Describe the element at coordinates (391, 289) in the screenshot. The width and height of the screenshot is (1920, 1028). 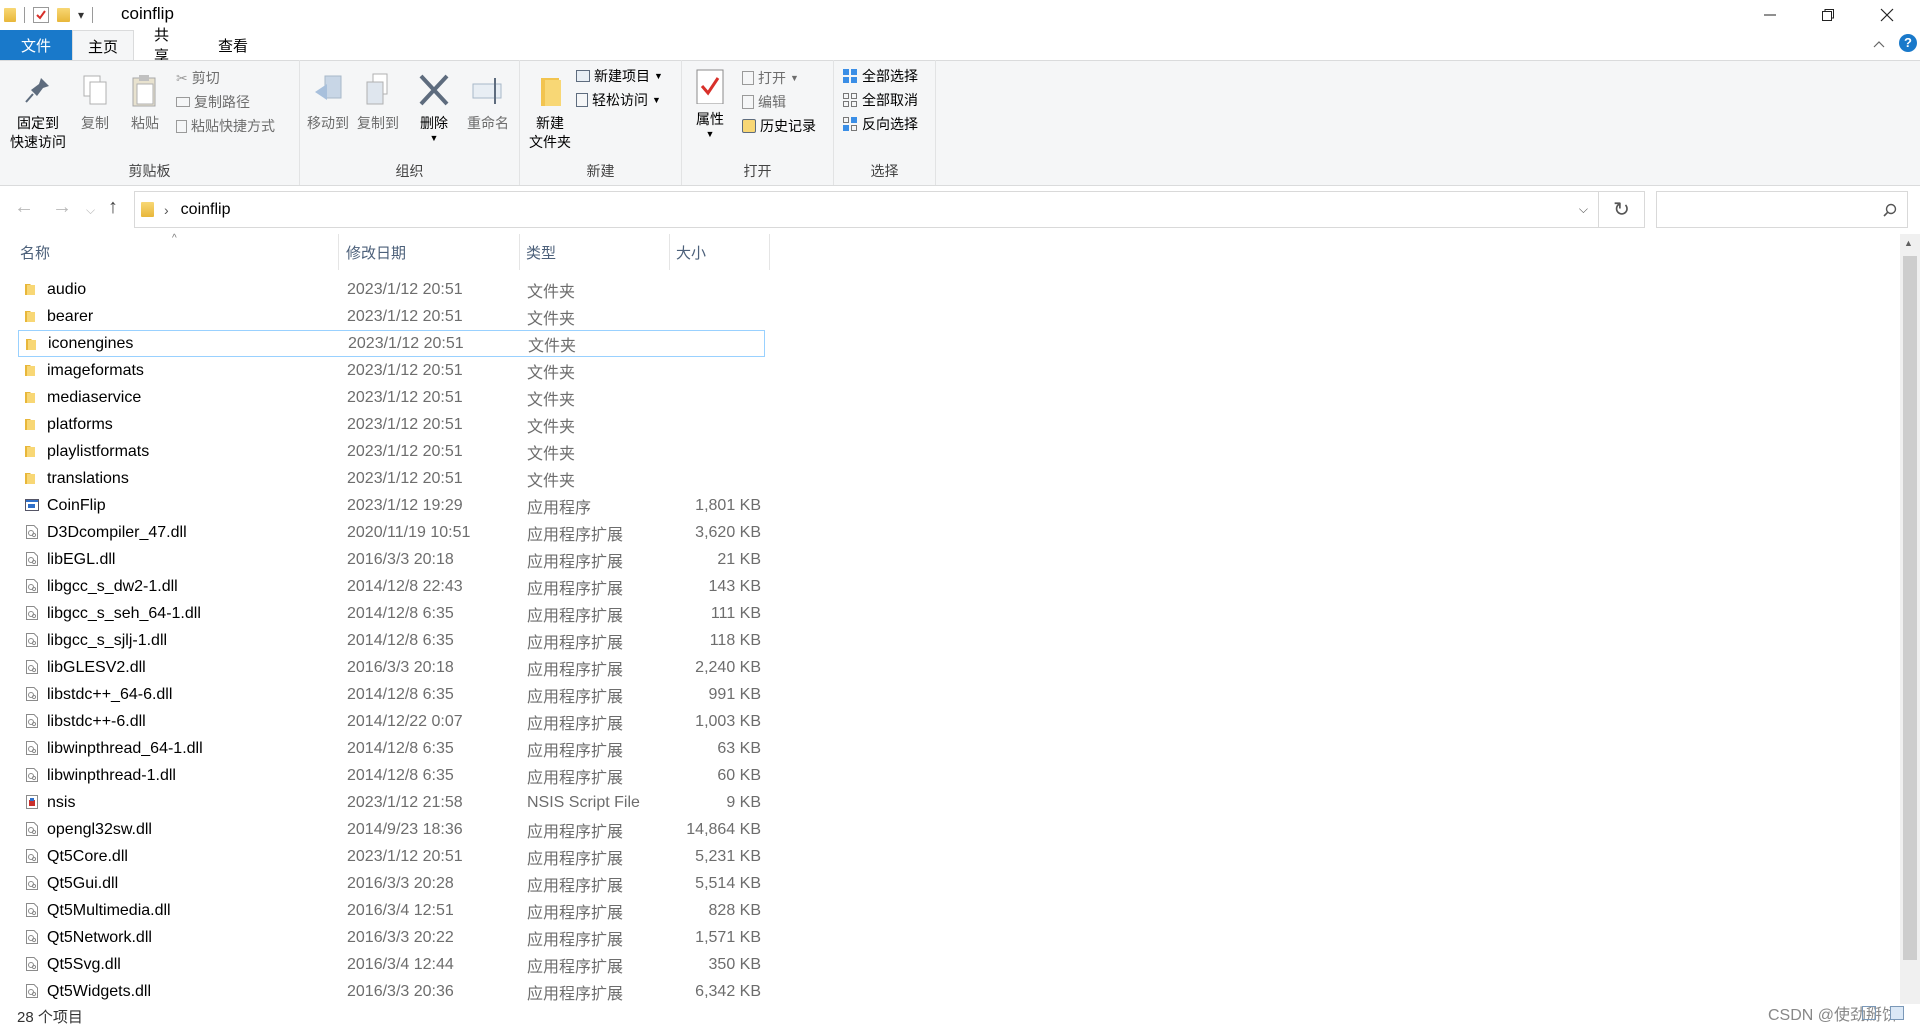
I see `file-row: audio 2023/1/12 20:51 文件夹` at that location.